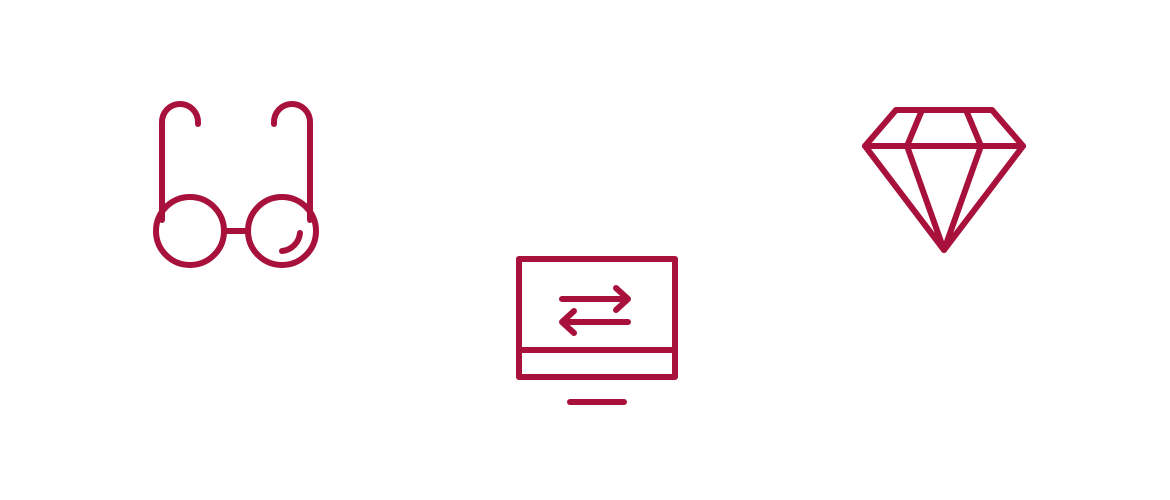 The image size is (1170, 500). Describe the element at coordinates (291, 242) in the screenshot. I see `glasses-glare` at that location.